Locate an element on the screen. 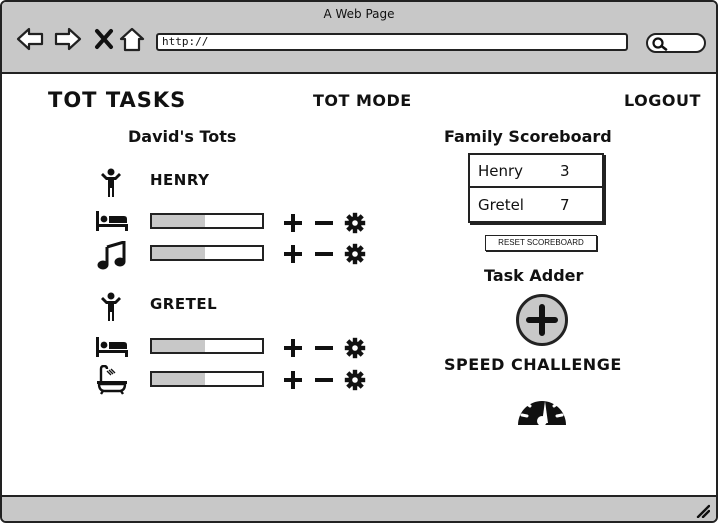 The height and width of the screenshot is (523, 718). browser-chrome: A Web Page http:// is located at coordinates (359, 38).